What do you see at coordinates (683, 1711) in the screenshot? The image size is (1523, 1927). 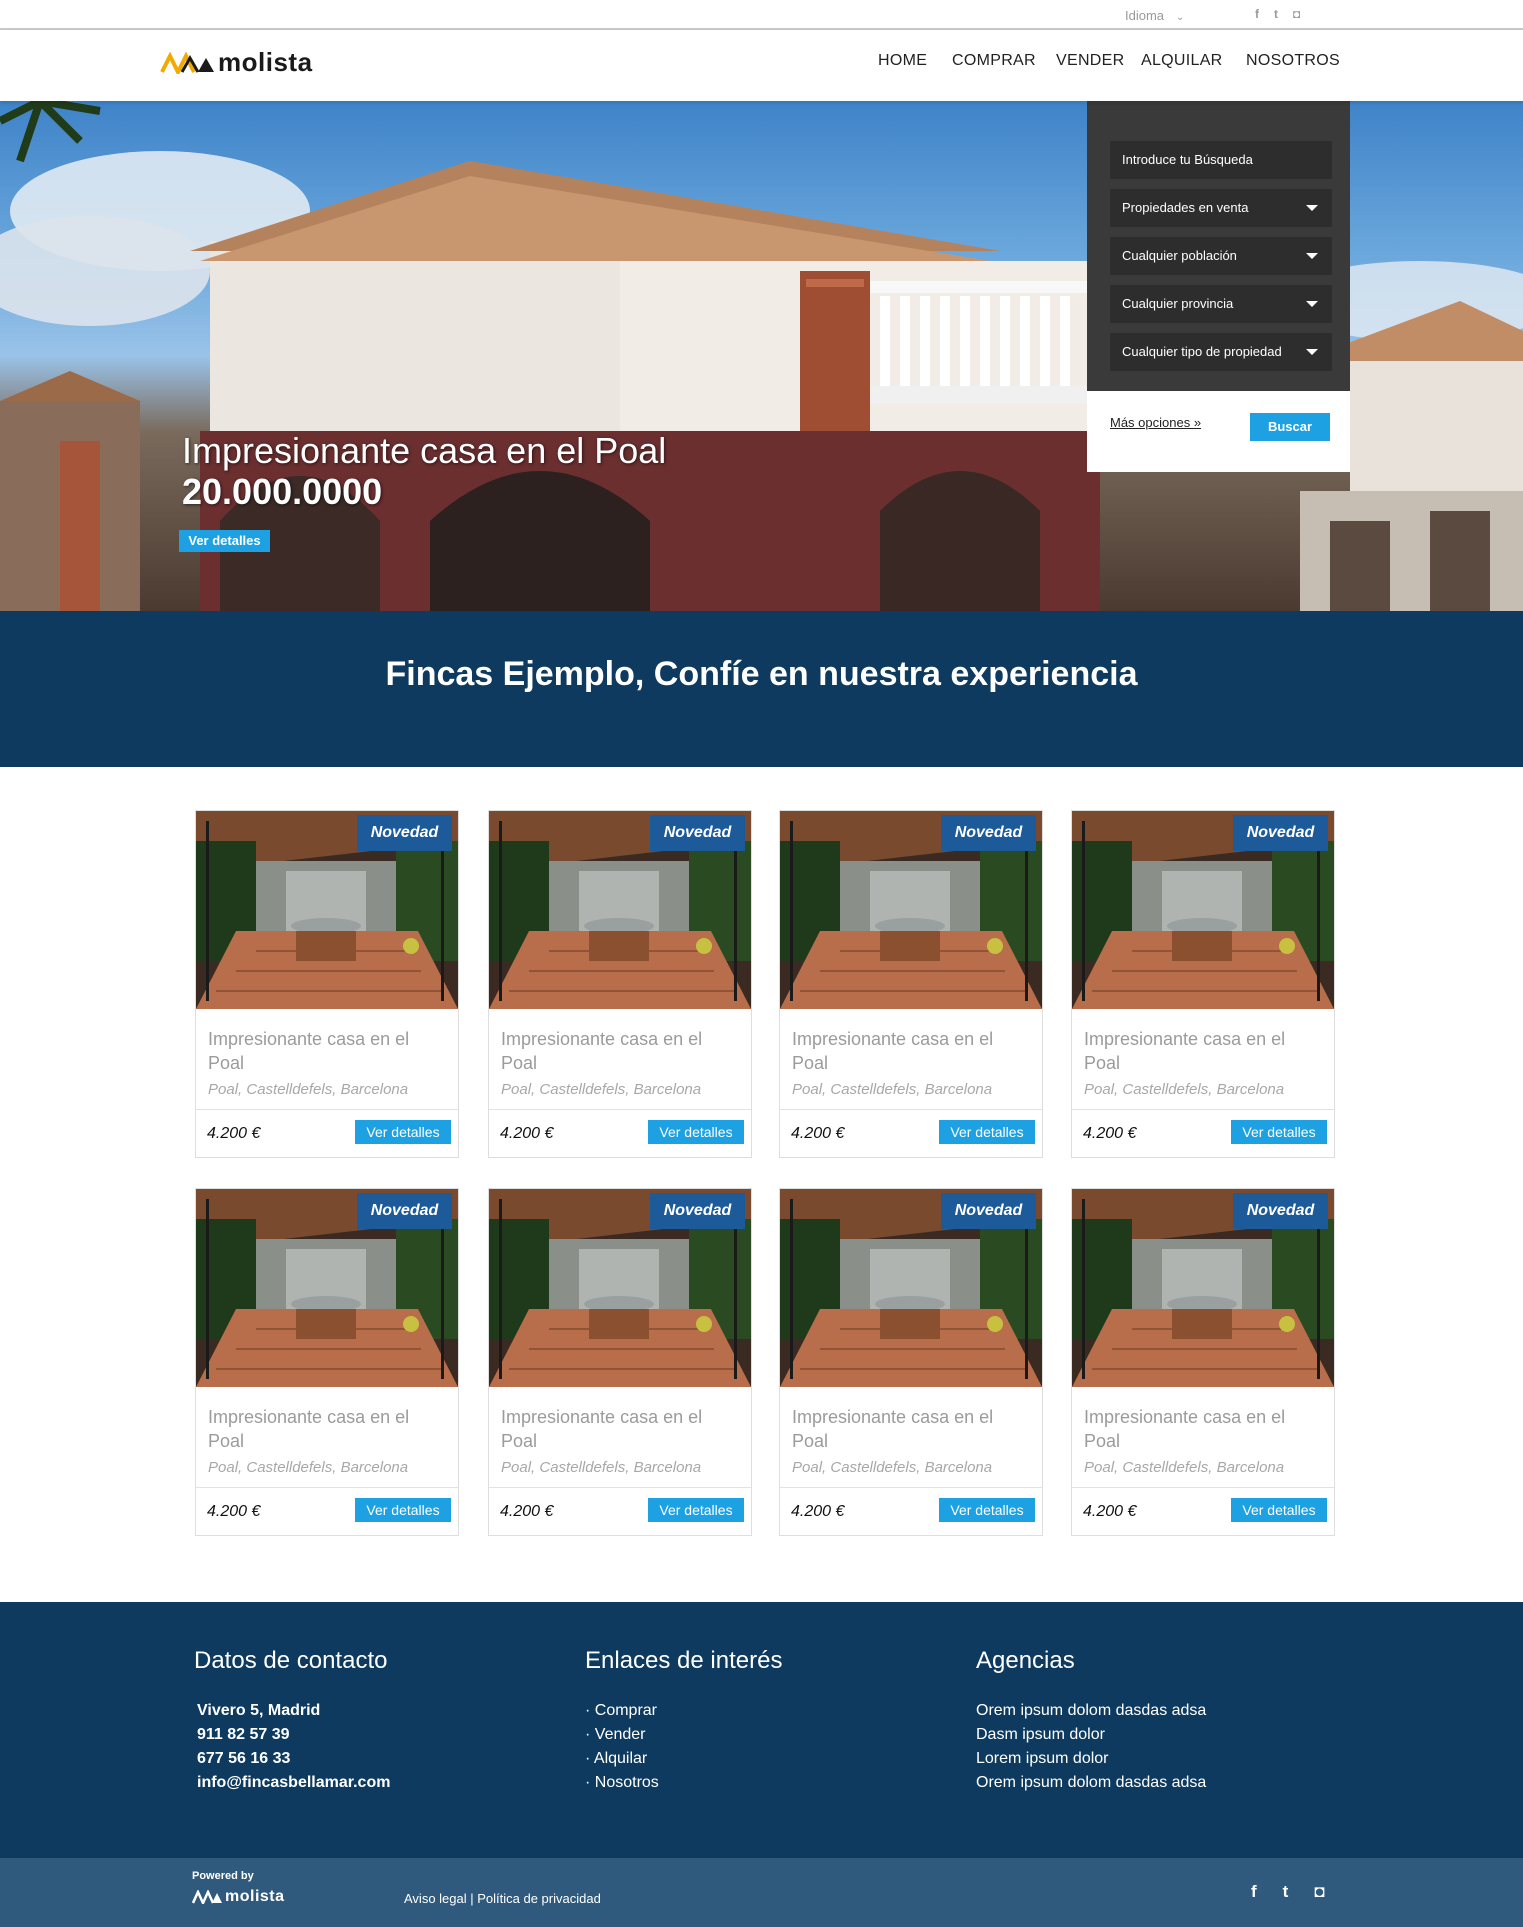 I see `footer-link-comprar: · Comprar` at bounding box center [683, 1711].